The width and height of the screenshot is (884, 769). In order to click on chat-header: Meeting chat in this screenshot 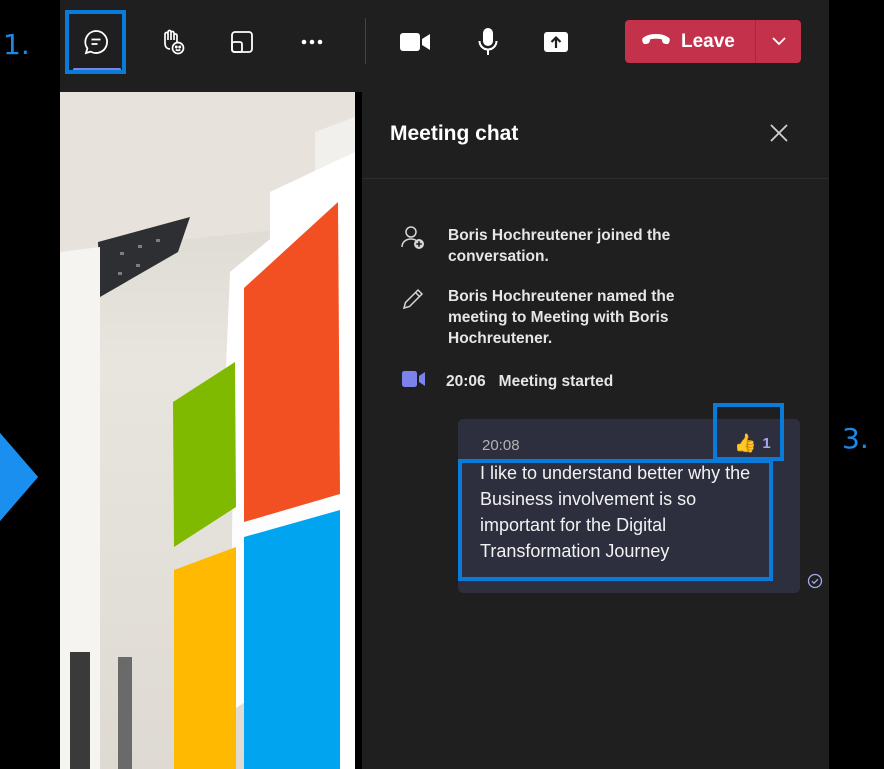, I will do `click(595, 135)`.